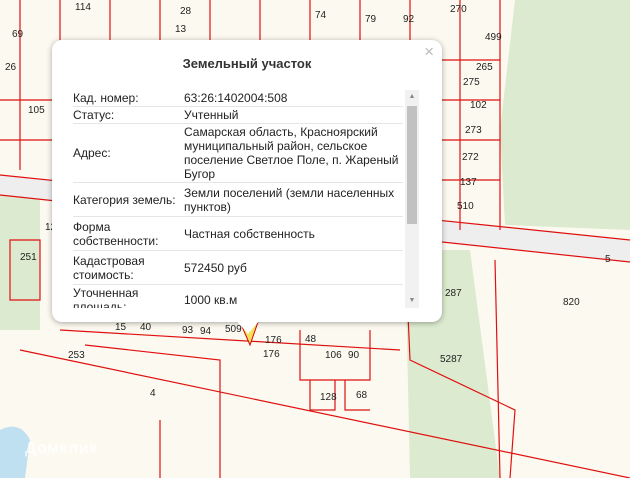 The height and width of the screenshot is (478, 630). I want to click on parcel-label: 68, so click(362, 395).